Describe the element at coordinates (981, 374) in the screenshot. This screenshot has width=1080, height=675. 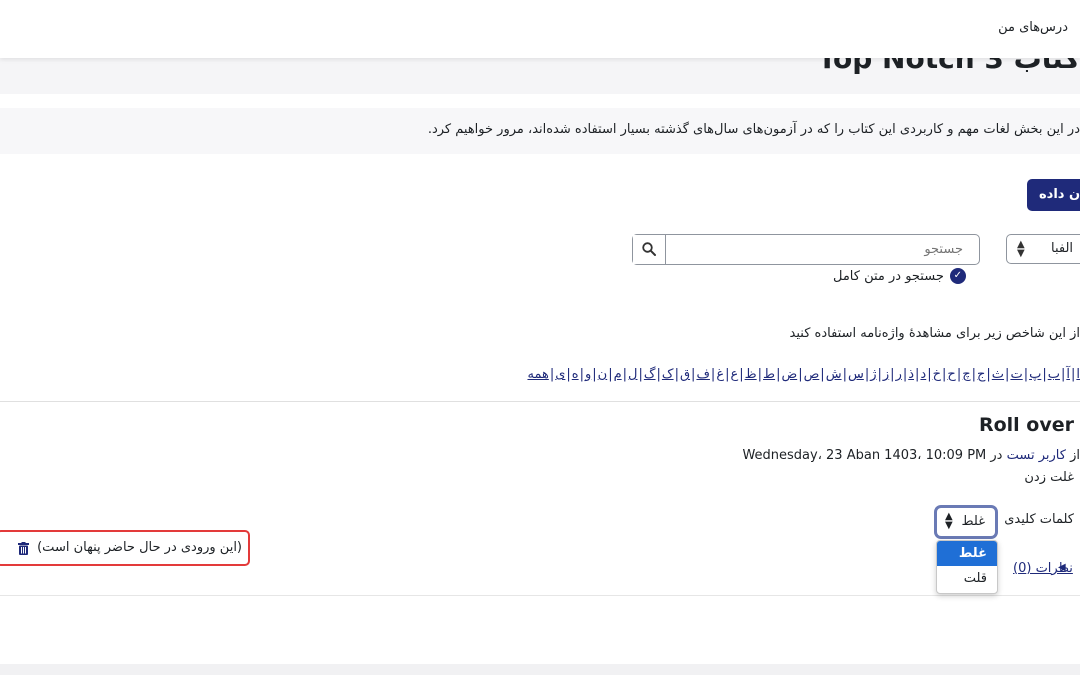
I see `alphabet-letter-link: ج` at that location.